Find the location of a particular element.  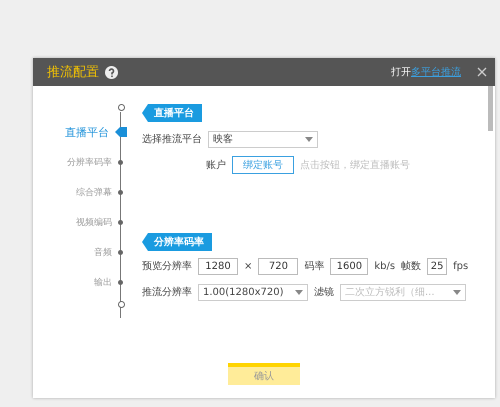

account-label: 账户 is located at coordinates (215, 165).